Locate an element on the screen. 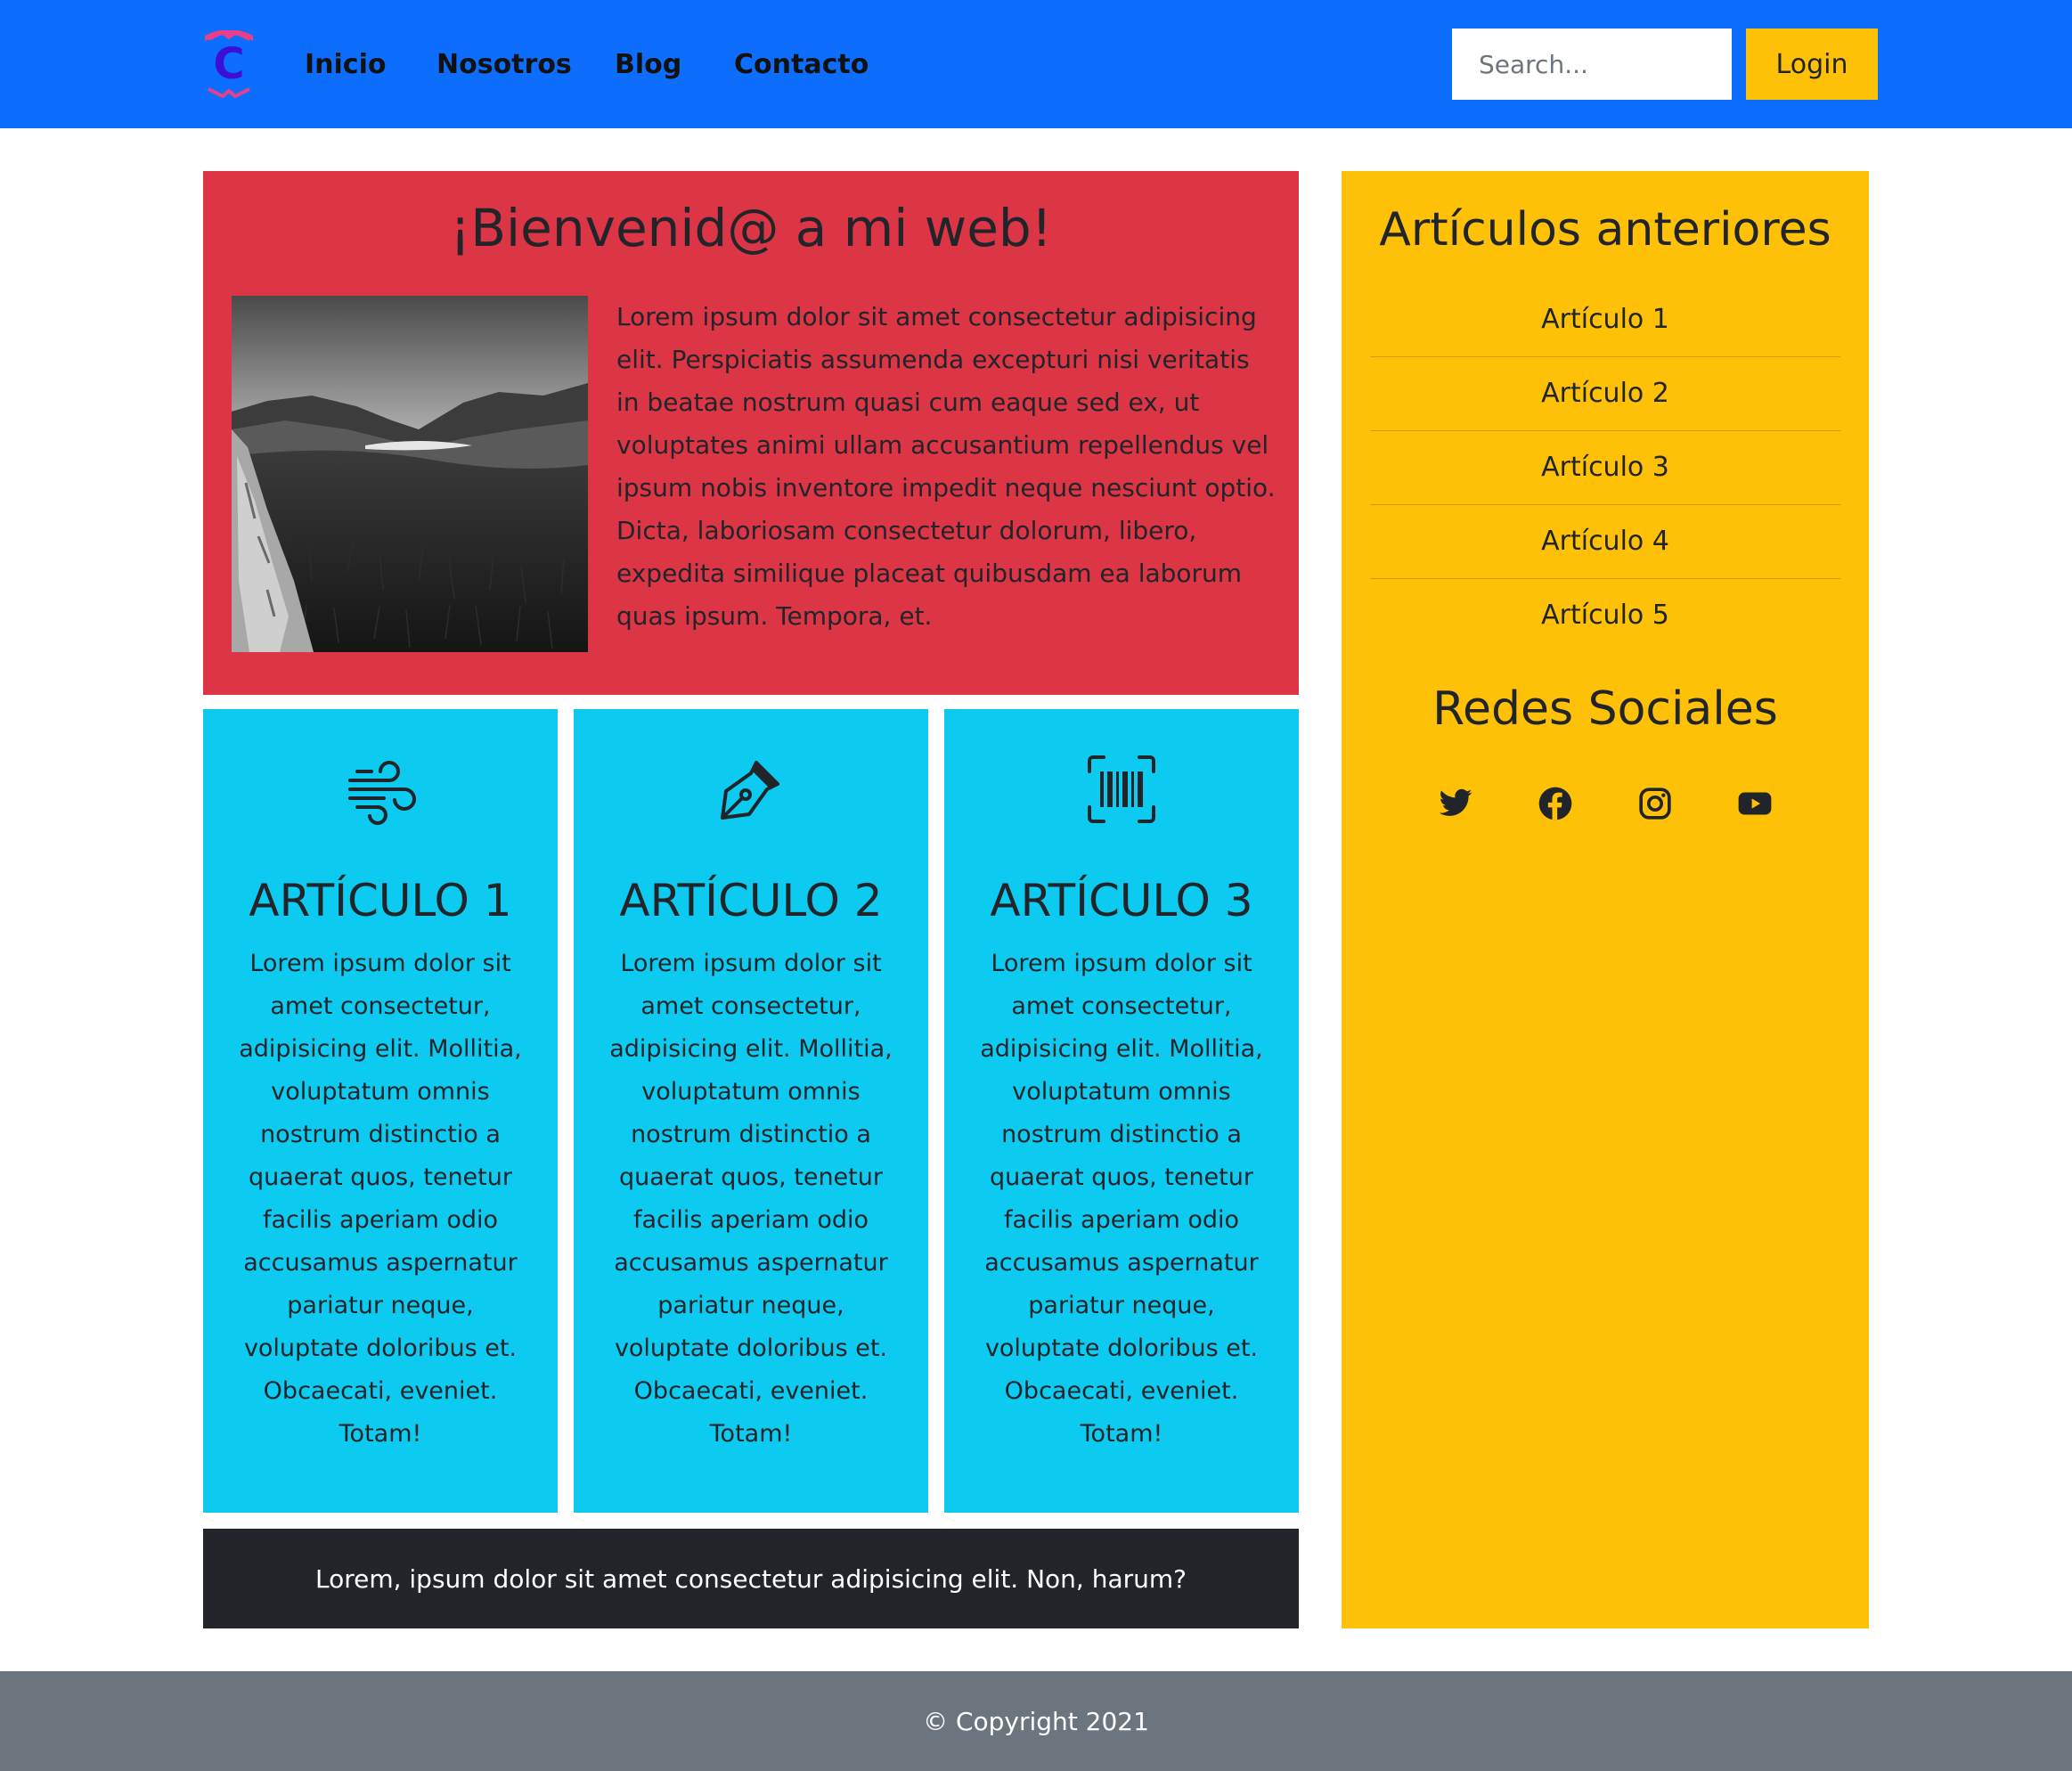 The image size is (2072, 1771). youtube-icon is located at coordinates (1755, 803).